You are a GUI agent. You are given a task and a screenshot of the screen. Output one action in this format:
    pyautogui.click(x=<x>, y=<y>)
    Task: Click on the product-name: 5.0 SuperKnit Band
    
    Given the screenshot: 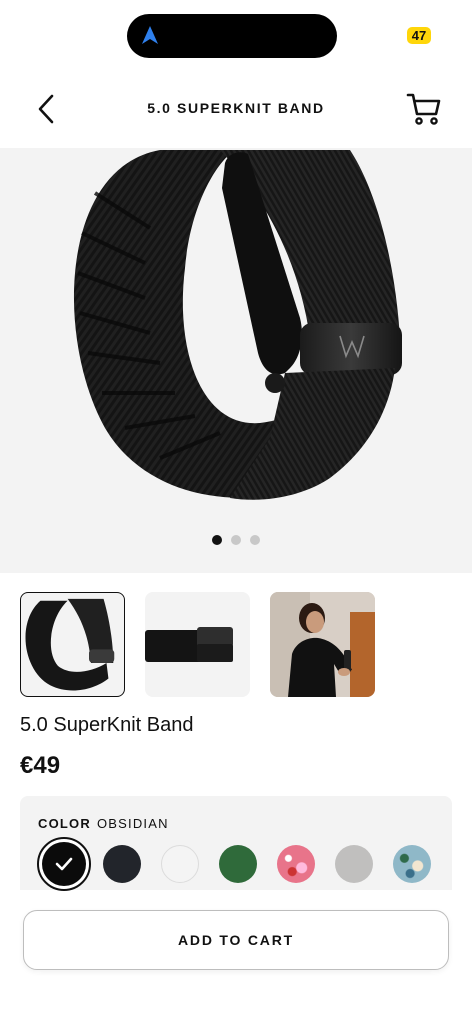 What is the action you would take?
    pyautogui.click(x=107, y=725)
    